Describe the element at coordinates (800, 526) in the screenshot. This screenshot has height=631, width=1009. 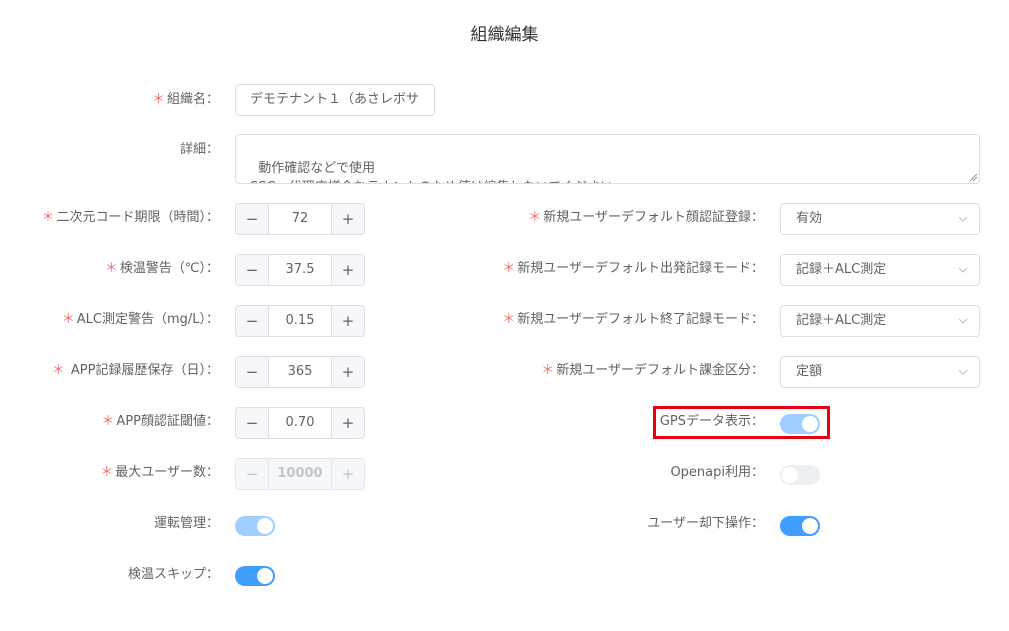
I see `user-reject-switch` at that location.